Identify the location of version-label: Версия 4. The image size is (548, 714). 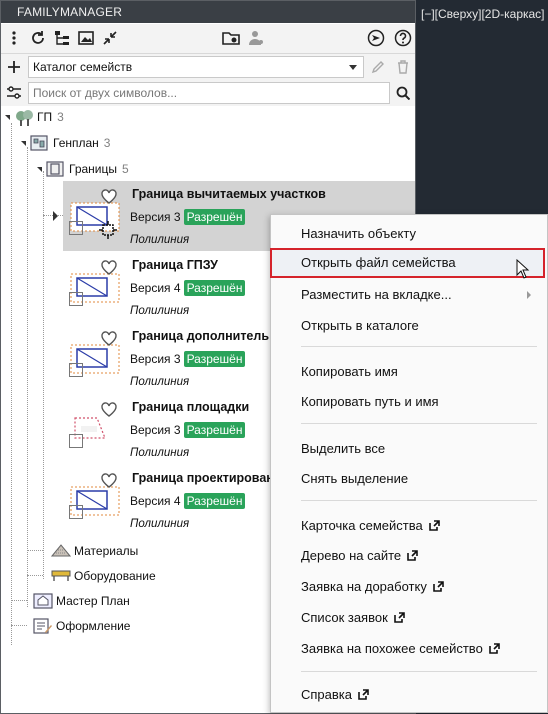
(155, 501).